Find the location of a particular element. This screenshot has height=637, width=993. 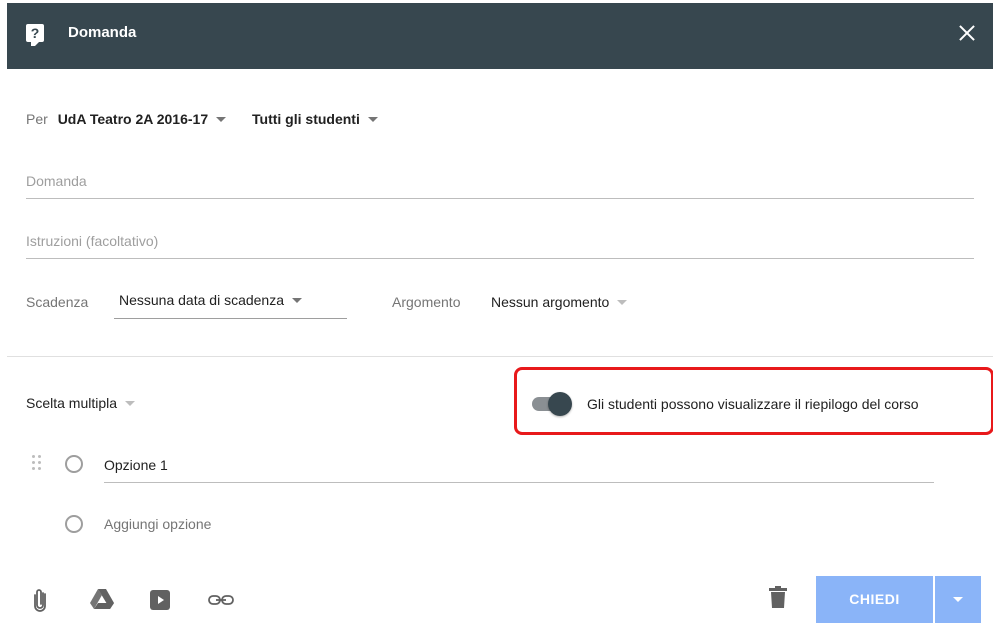

toggle-knob is located at coordinates (560, 404).